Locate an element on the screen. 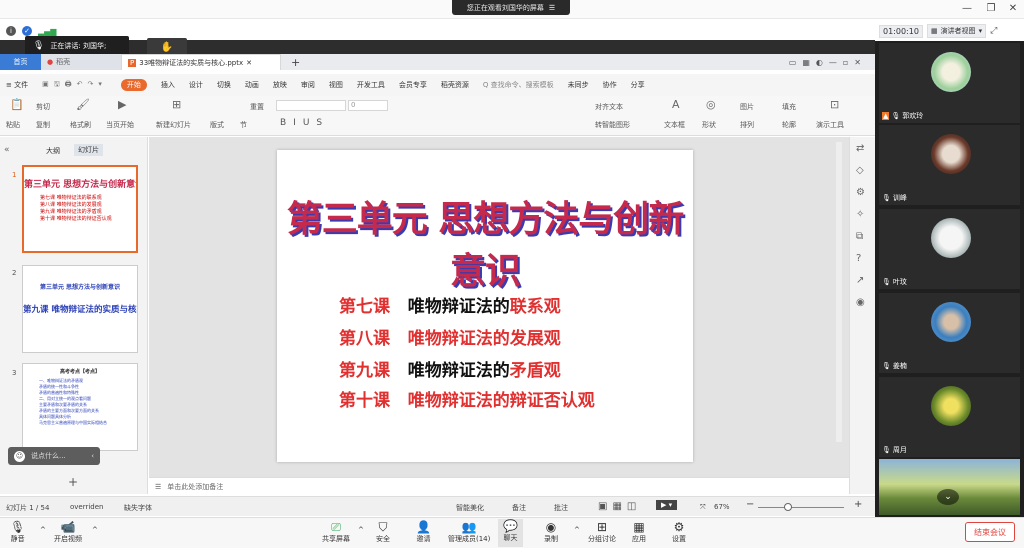 The image size is (1024, 548). menu-icon: ☰ is located at coordinates (552, 8).